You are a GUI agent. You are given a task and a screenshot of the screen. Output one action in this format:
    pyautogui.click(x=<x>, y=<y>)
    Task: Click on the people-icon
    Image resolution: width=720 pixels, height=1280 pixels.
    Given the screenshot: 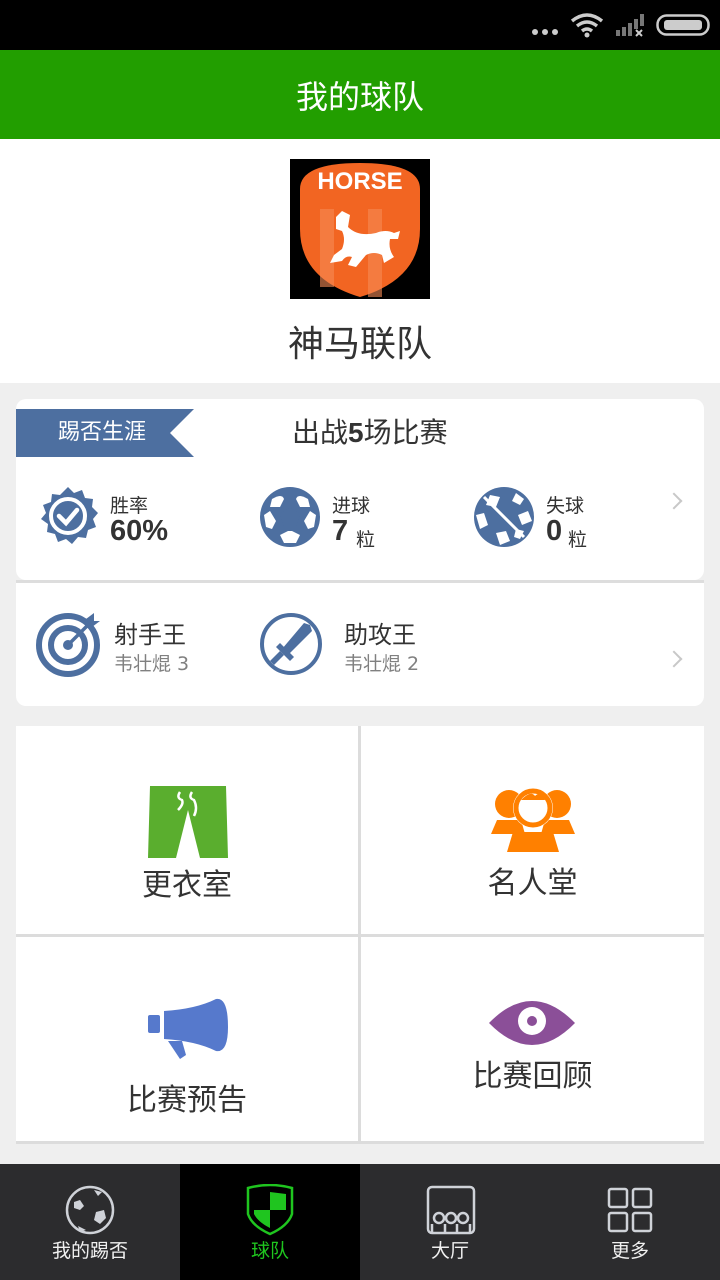 What is the action you would take?
    pyautogui.click(x=533, y=820)
    